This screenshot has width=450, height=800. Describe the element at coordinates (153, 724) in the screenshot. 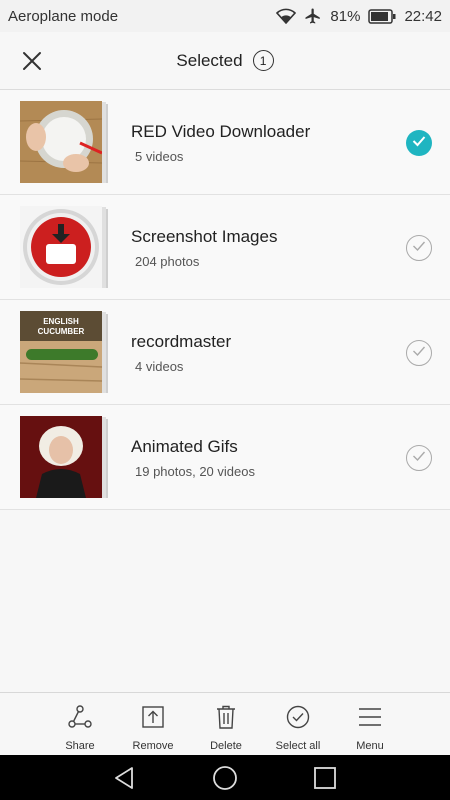

I see `remove-button: Remove` at that location.